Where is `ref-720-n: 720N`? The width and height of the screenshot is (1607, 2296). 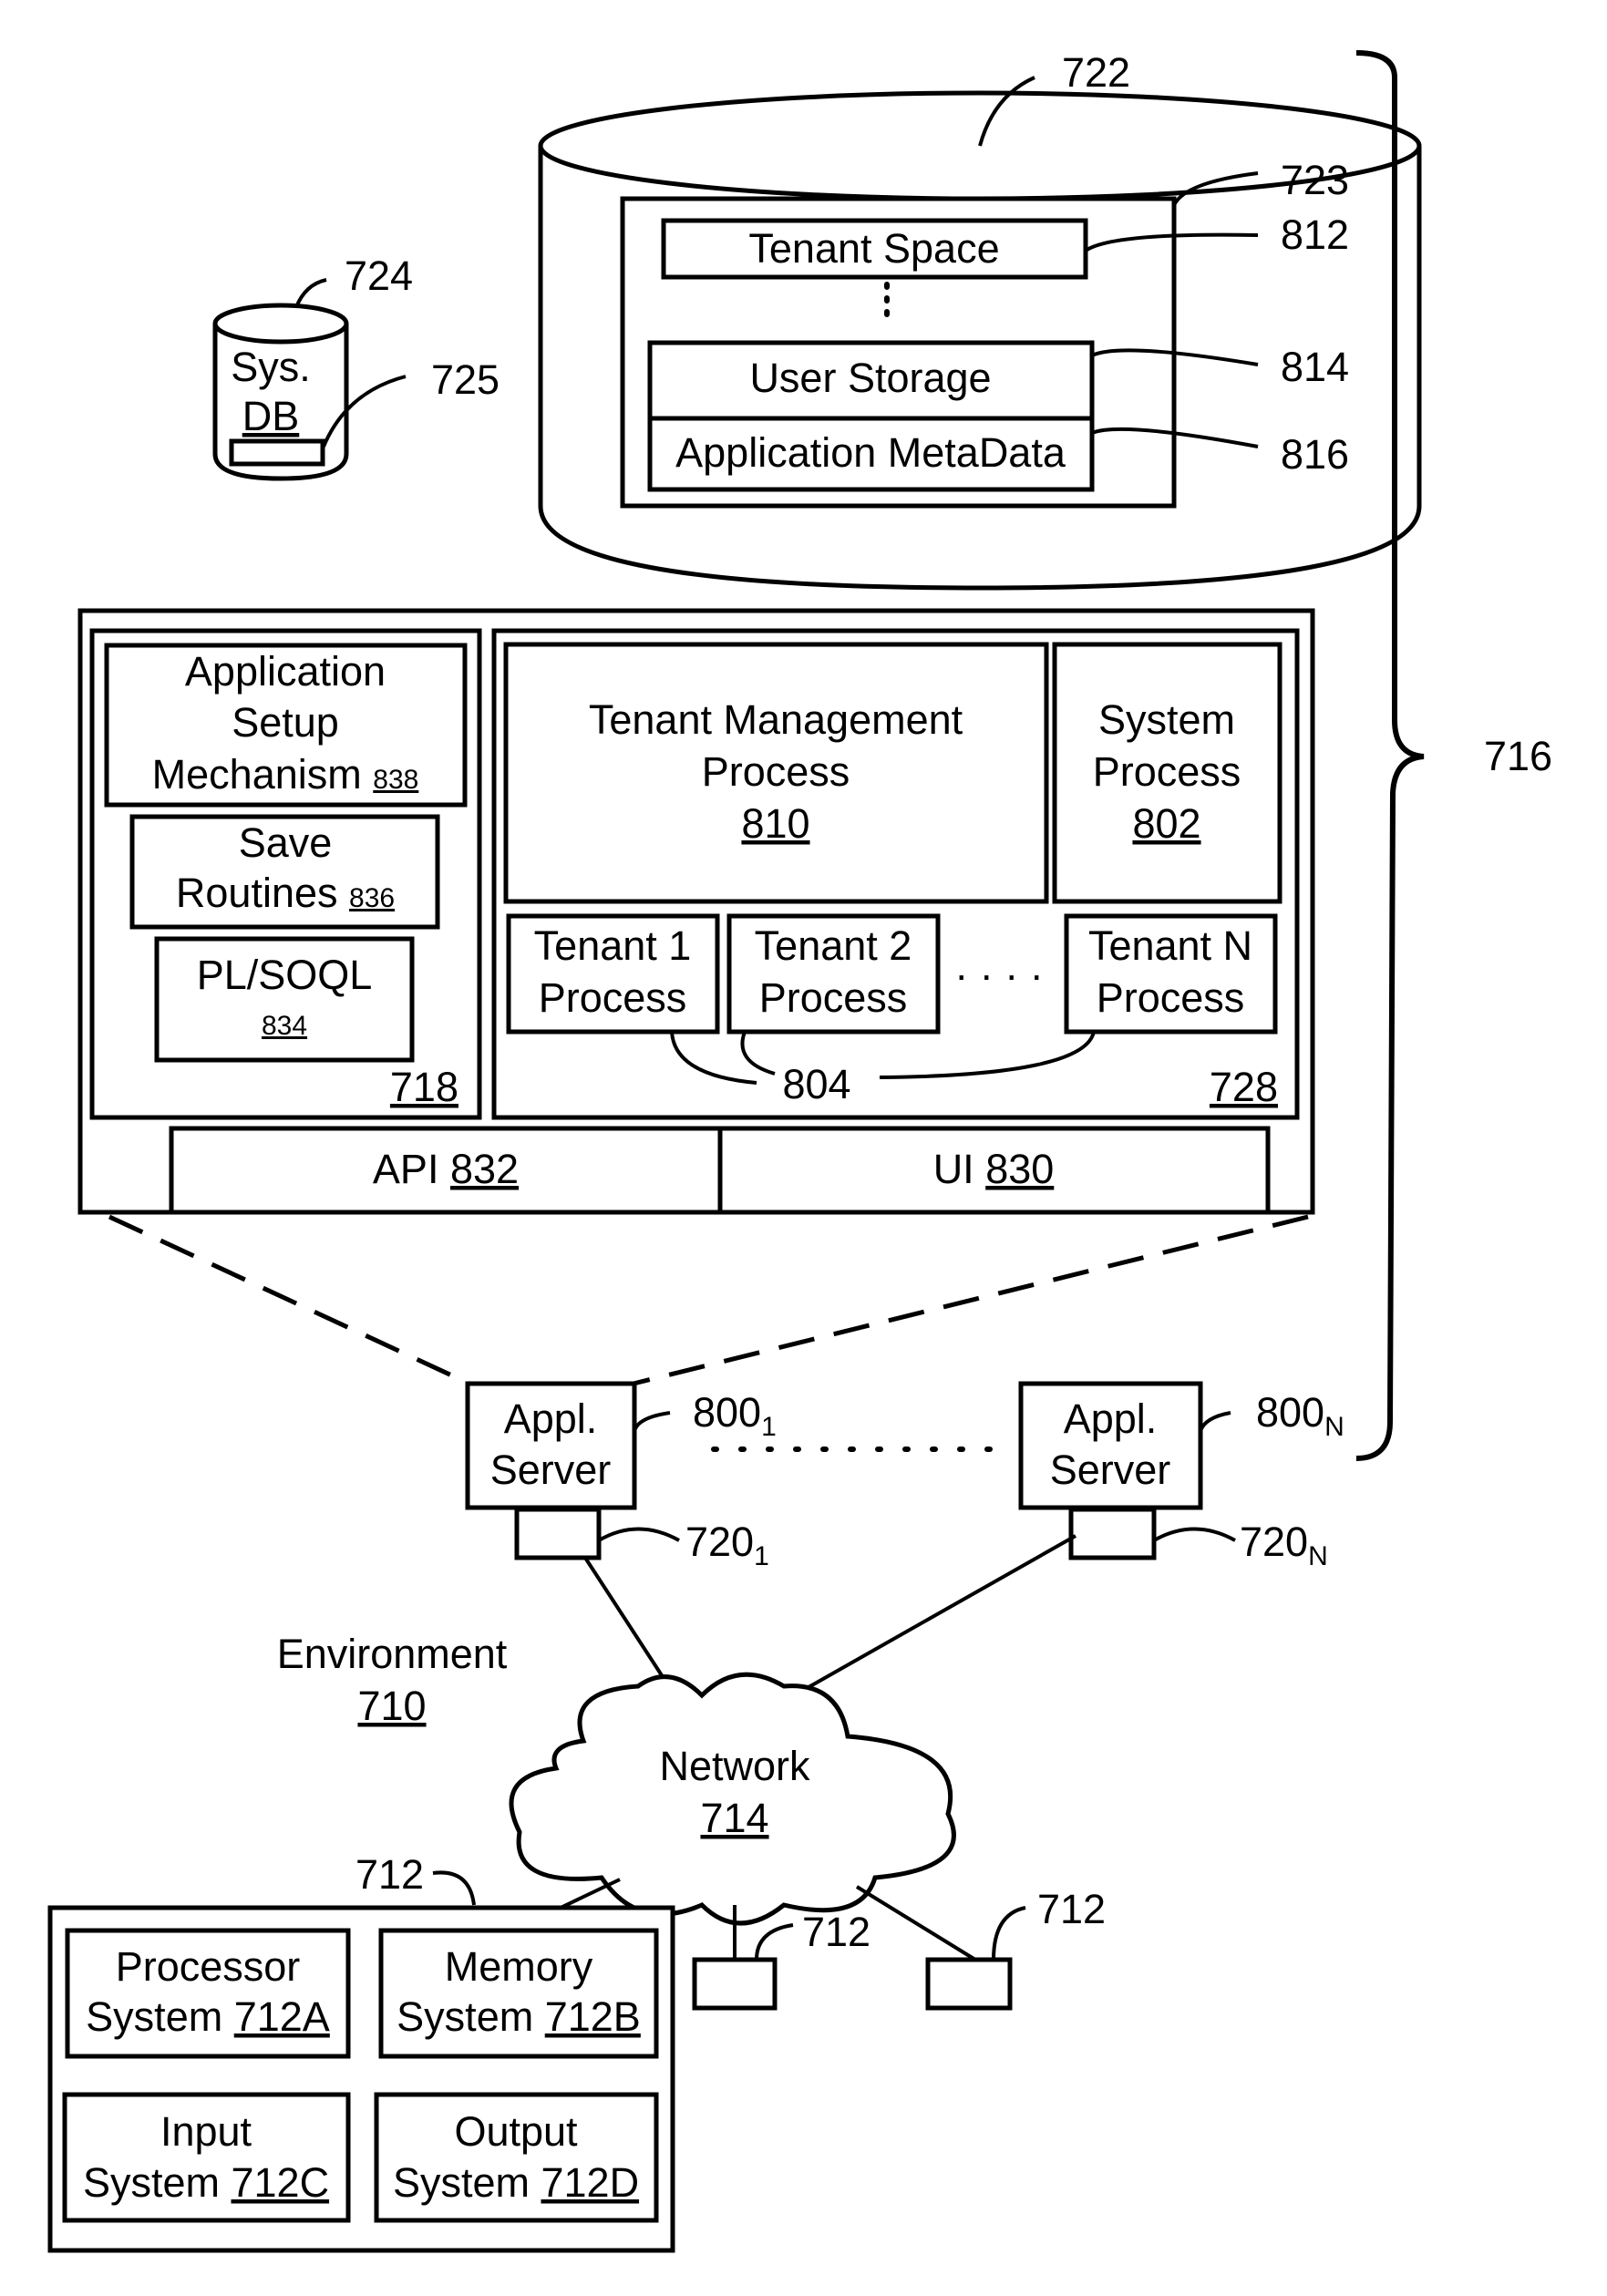
ref-720-n: 720N is located at coordinates (1284, 1545).